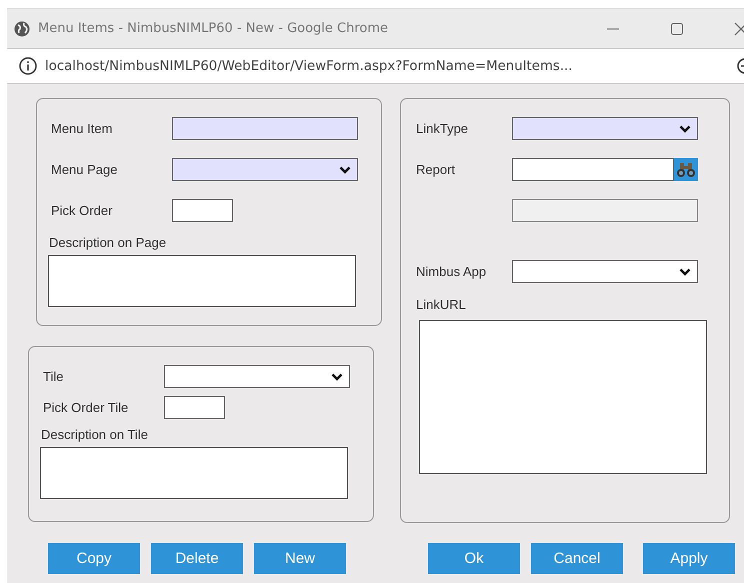  Describe the element at coordinates (474, 558) in the screenshot. I see `action-button: Ok` at that location.